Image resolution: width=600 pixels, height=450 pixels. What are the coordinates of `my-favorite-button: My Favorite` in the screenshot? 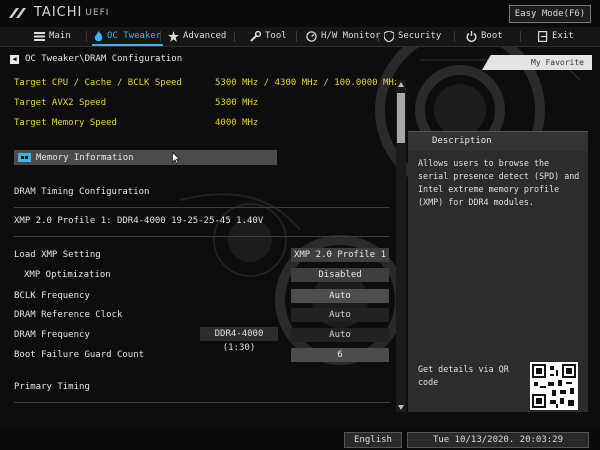 It's located at (537, 62).